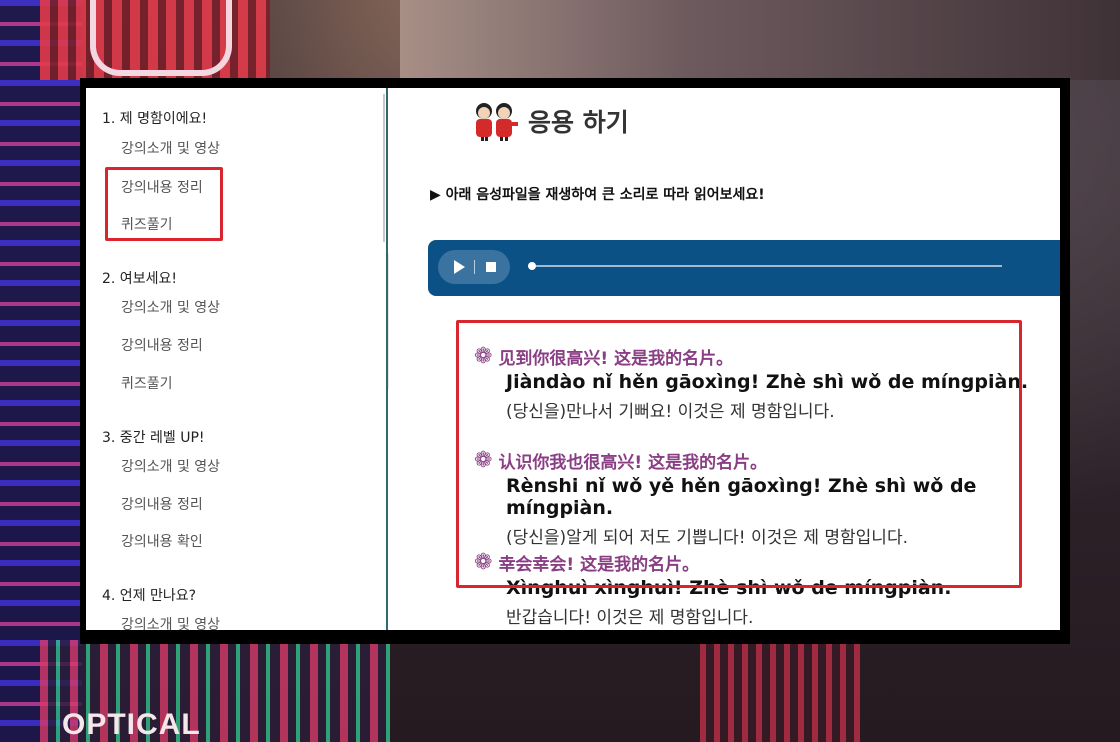  I want to click on neon-lights-left, so click(41, 371).